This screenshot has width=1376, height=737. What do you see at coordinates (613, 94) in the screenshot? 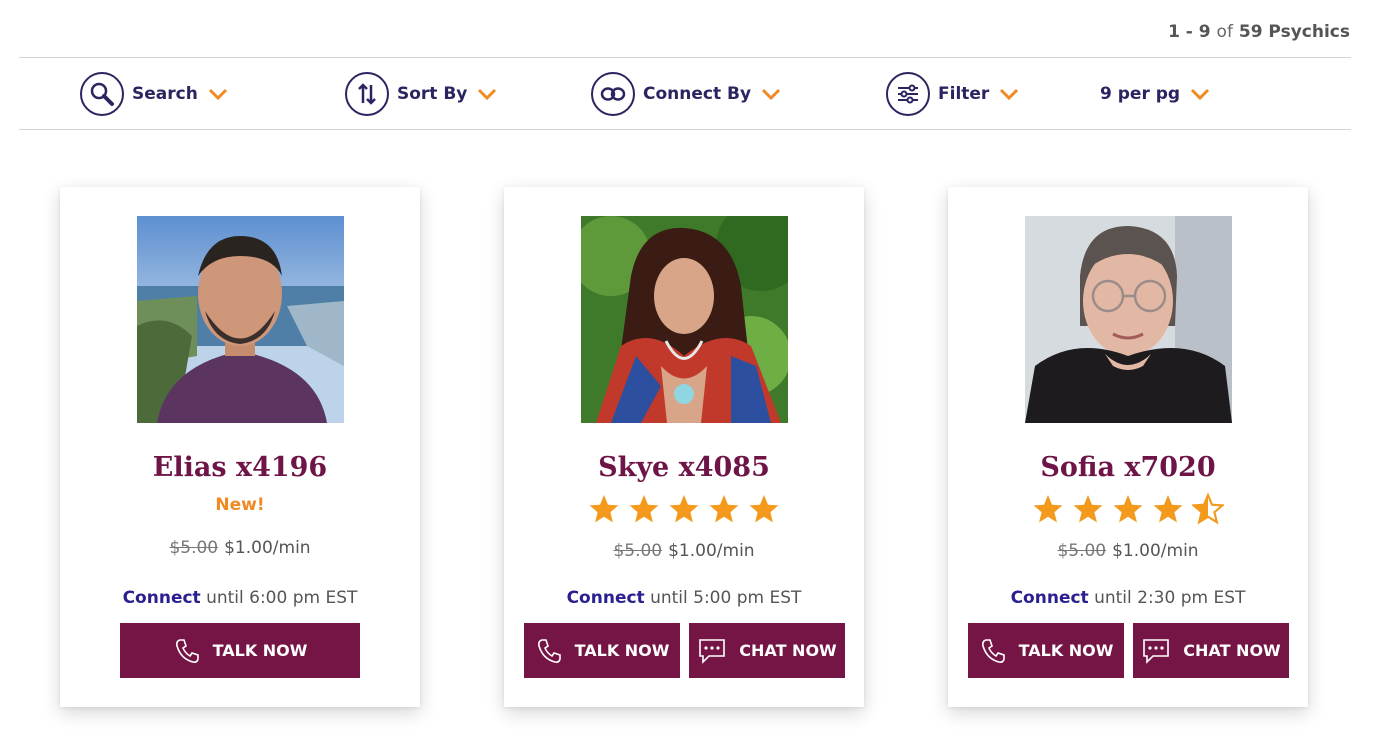
I see `infinity-icon` at bounding box center [613, 94].